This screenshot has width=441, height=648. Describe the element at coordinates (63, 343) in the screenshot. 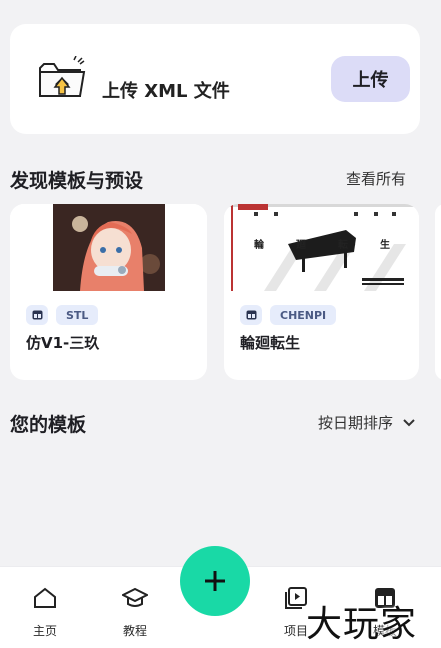

I see `card-title: 仿V1-三玖` at that location.